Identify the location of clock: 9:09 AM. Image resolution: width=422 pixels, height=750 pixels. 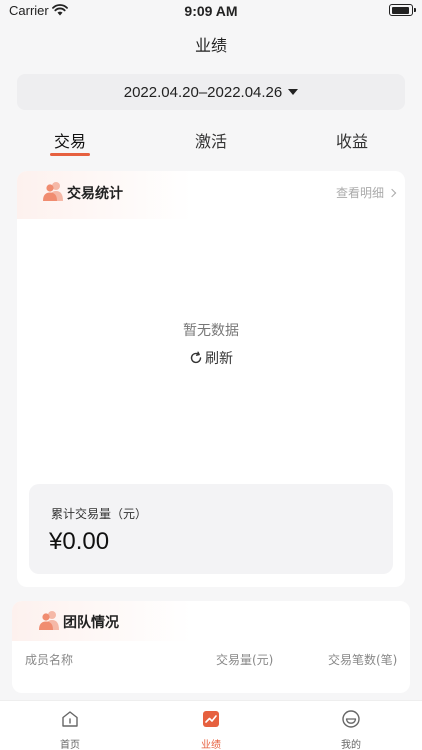
(211, 11).